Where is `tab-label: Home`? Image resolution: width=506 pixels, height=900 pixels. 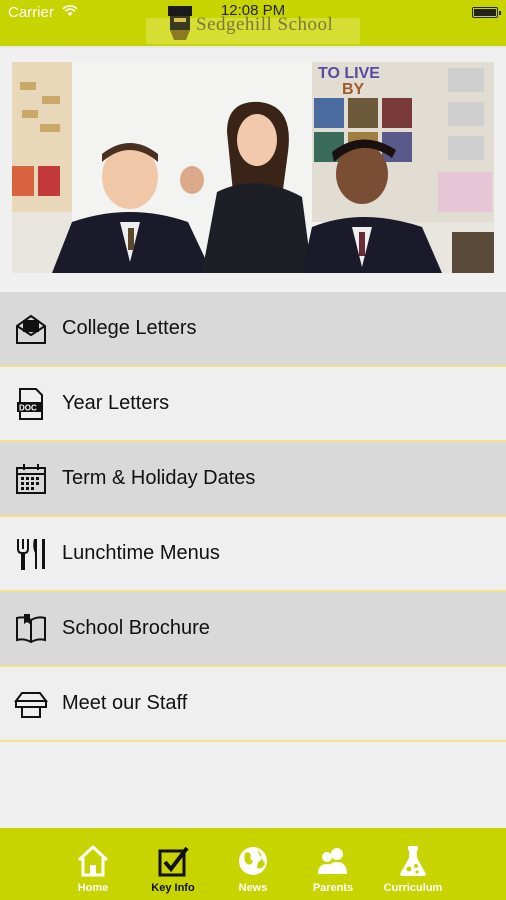
tab-label: Home is located at coordinates (93, 888).